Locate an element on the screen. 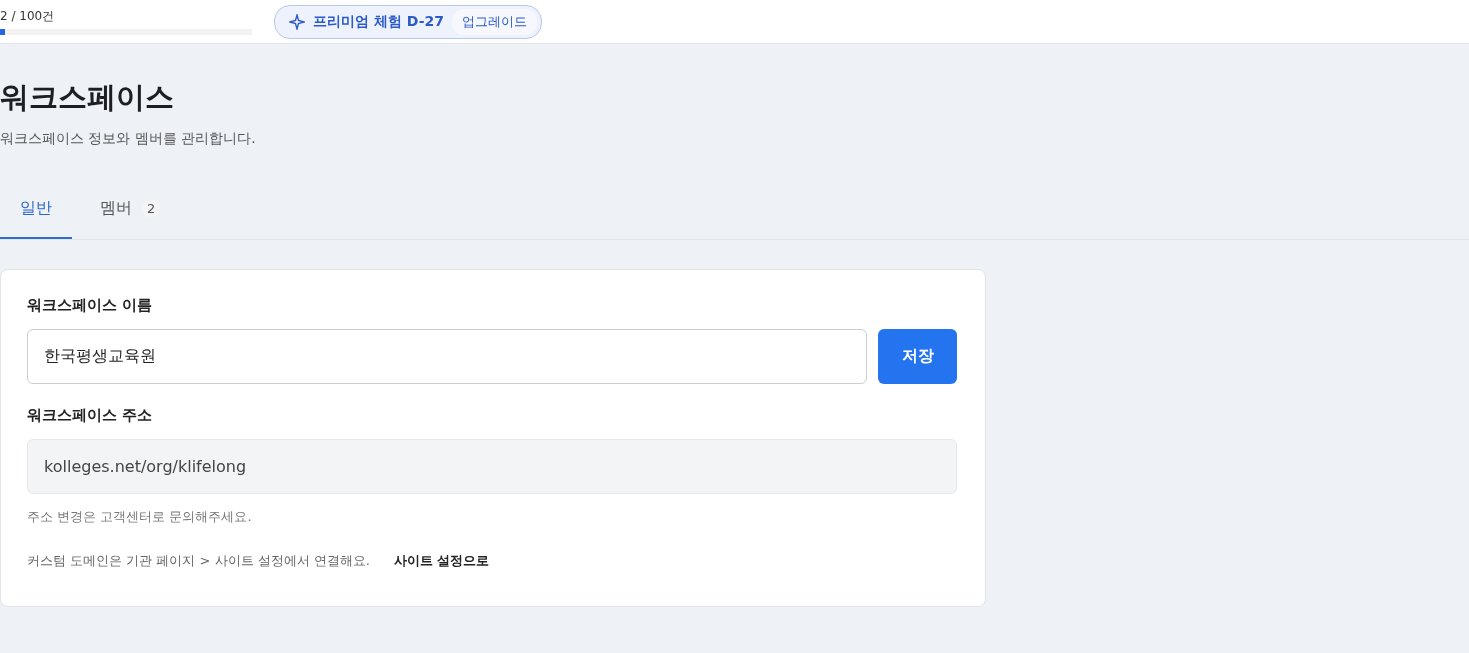 The width and height of the screenshot is (1469, 653). field-label: 워크스페이스 이름 is located at coordinates (90, 305).